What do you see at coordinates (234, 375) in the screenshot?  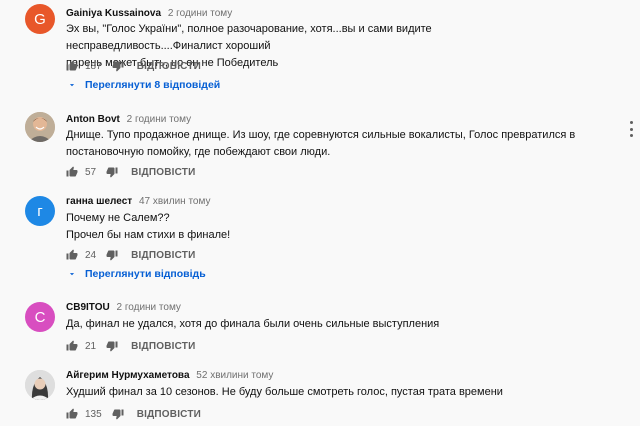 I see `comment-time: 52 хвилини тому` at bounding box center [234, 375].